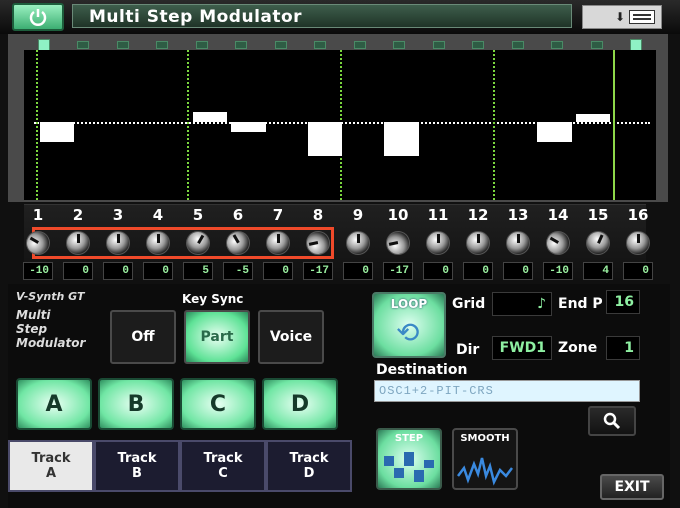  I want to click on zone-label: Zone, so click(578, 348).